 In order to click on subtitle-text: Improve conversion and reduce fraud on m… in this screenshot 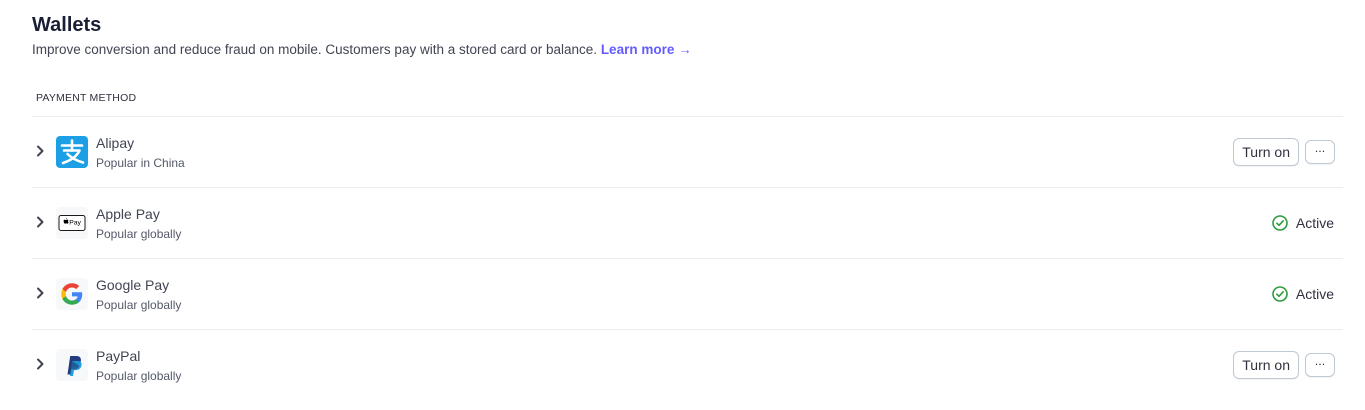, I will do `click(315, 49)`.